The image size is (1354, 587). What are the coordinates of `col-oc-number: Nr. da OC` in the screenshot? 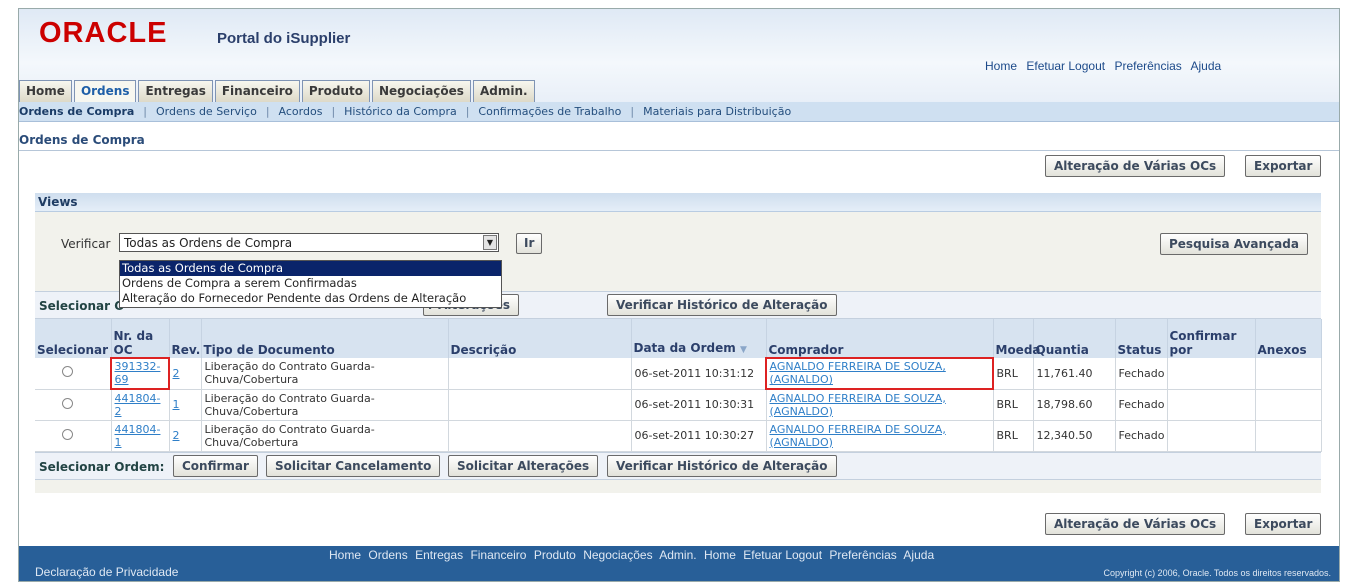 It's located at (140, 338).